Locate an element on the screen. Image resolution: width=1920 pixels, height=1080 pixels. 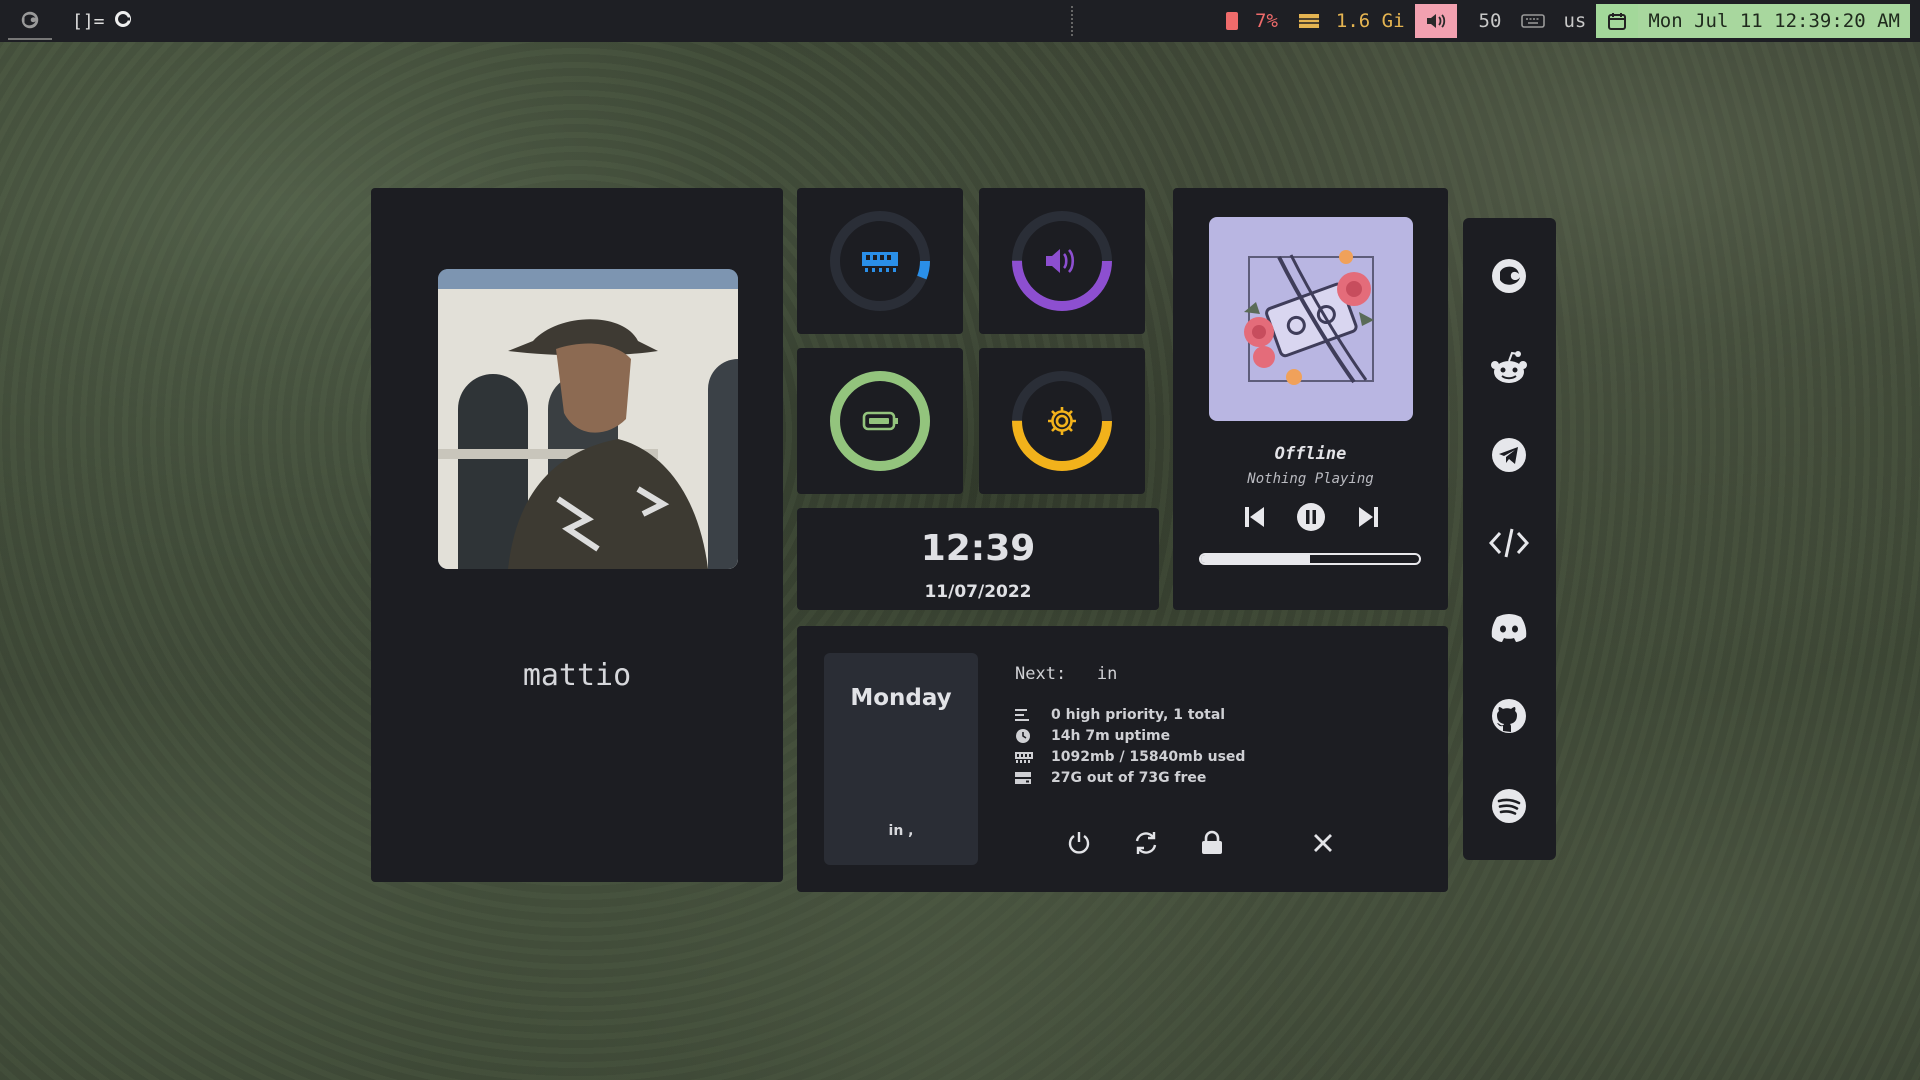
dock-code-editor is located at coordinates (1509, 543).